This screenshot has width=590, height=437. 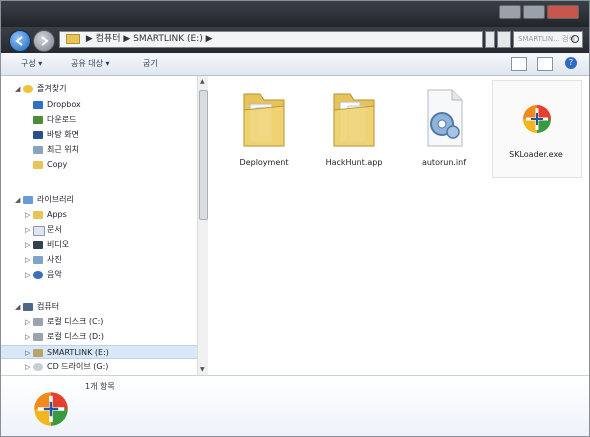 What do you see at coordinates (64, 104) in the screenshot?
I see `nav-item-label: Dropbox` at bounding box center [64, 104].